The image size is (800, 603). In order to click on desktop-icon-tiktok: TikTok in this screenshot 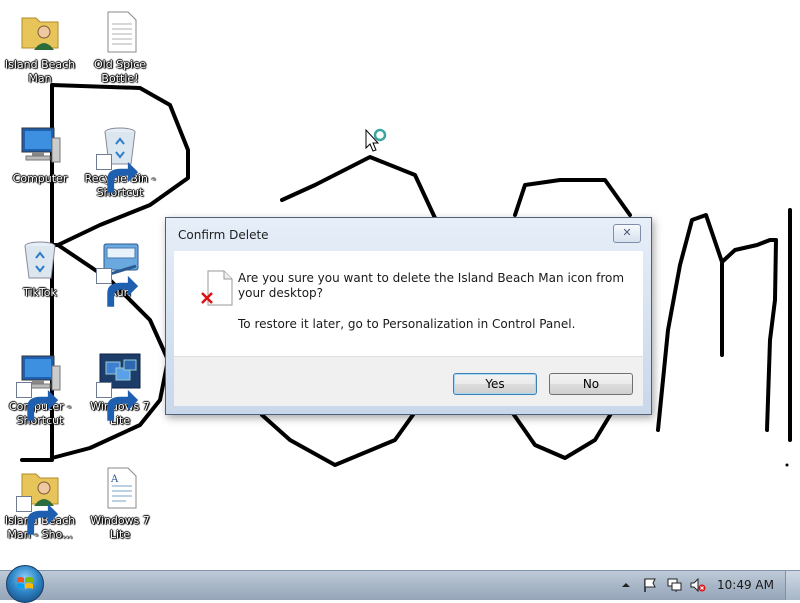, I will do `click(40, 268)`.